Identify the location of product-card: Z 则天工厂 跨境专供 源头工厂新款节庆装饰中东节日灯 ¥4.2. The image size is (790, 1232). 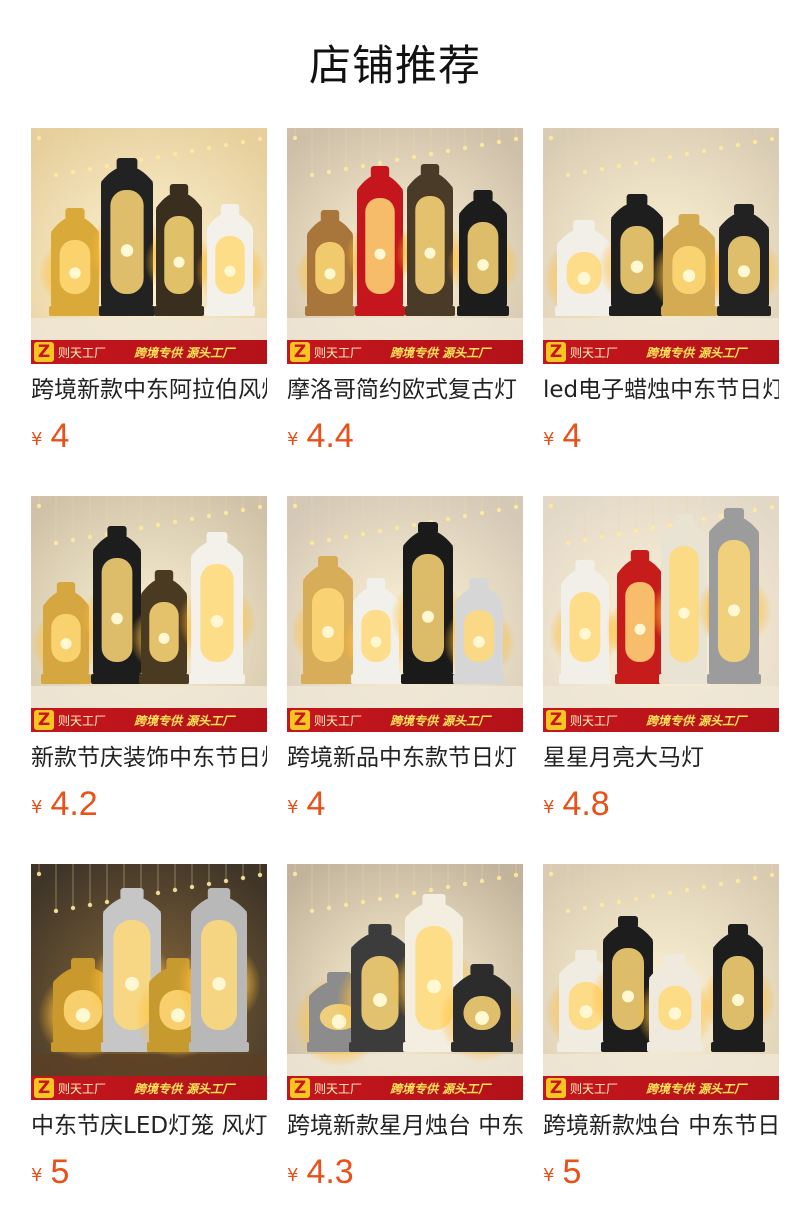
(149, 666).